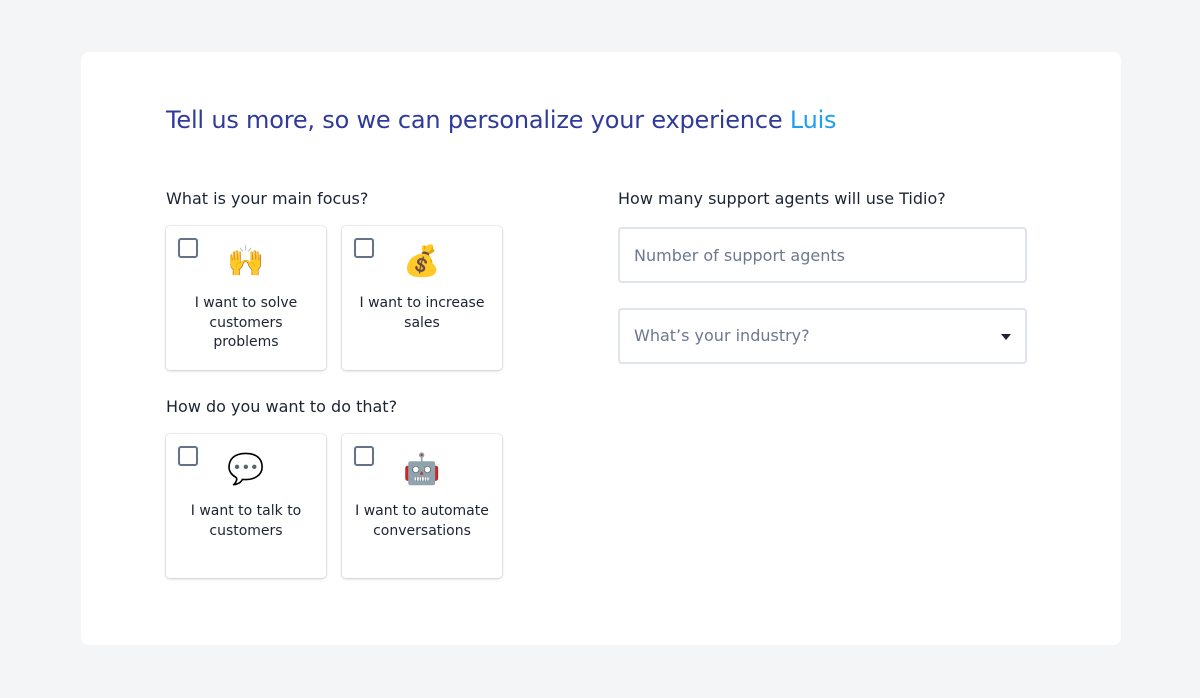 Image resolution: width=1200 pixels, height=698 pixels. I want to click on option-increase-sales: 💰 I want to increase sales, so click(422, 298).